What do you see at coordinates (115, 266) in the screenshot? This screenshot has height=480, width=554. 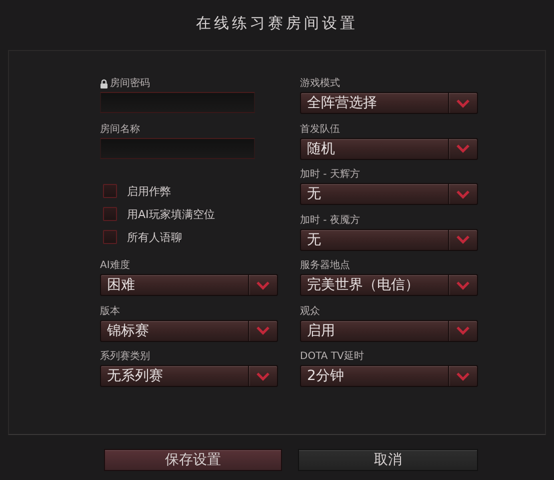 I see `field-label: AI难度` at bounding box center [115, 266].